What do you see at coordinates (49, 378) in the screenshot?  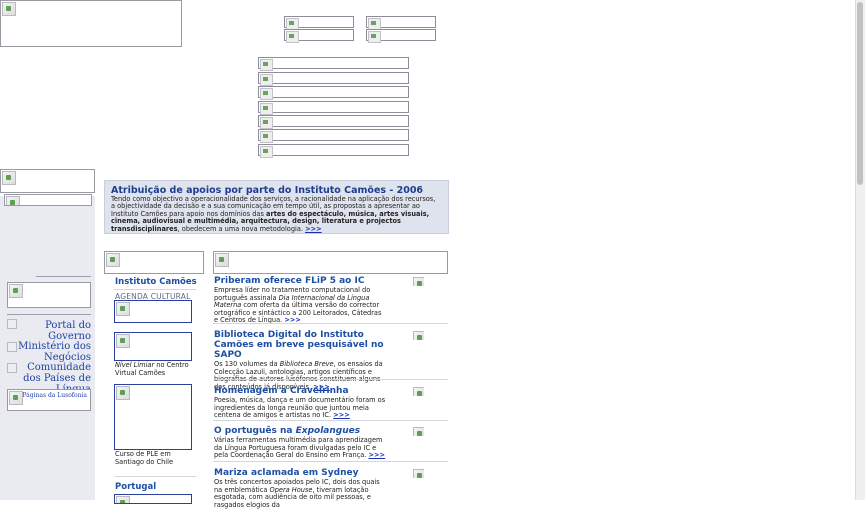 I see `link-comunidade: Comunidade dos Países de Língua` at bounding box center [49, 378].